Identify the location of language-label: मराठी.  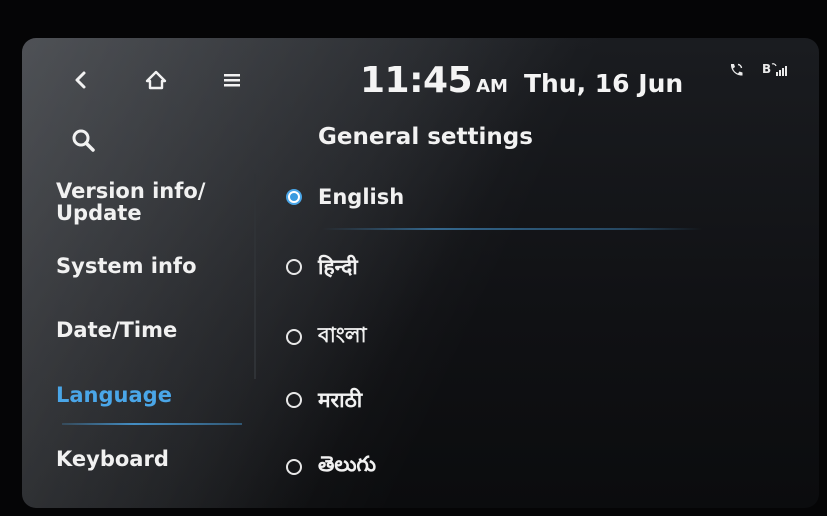
(340, 400).